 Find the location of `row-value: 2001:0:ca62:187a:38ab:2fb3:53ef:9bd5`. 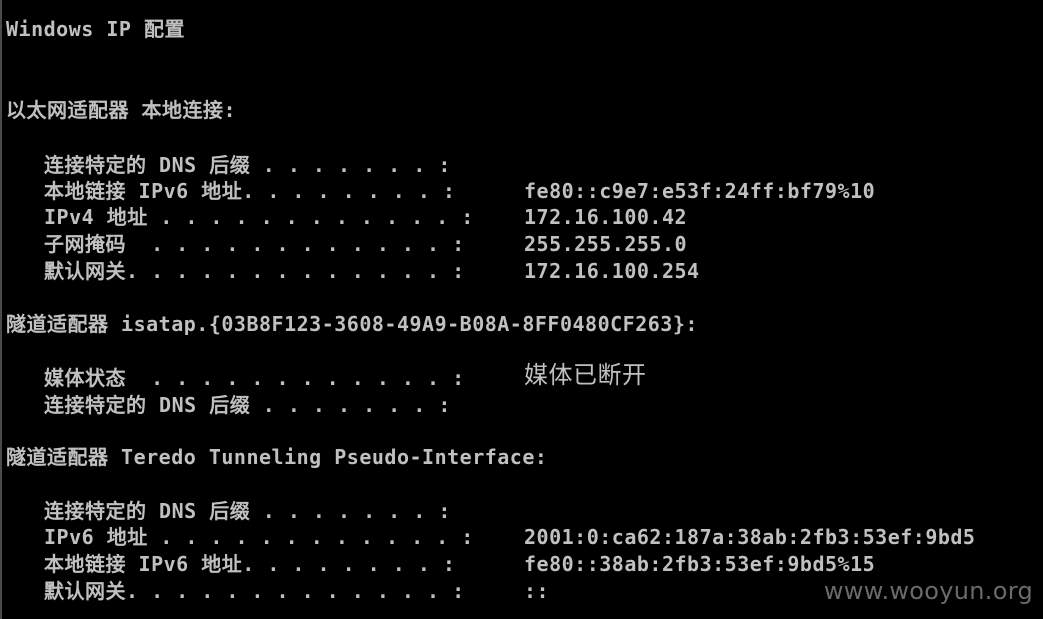

row-value: 2001:0:ca62:187a:38ab:2fb3:53ef:9bd5 is located at coordinates (750, 537).